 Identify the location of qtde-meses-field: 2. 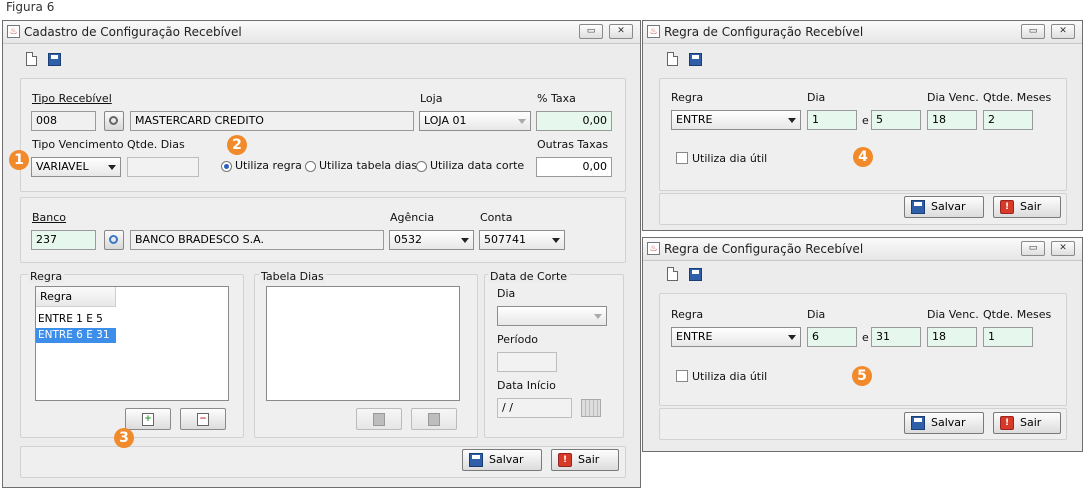
(1008, 120).